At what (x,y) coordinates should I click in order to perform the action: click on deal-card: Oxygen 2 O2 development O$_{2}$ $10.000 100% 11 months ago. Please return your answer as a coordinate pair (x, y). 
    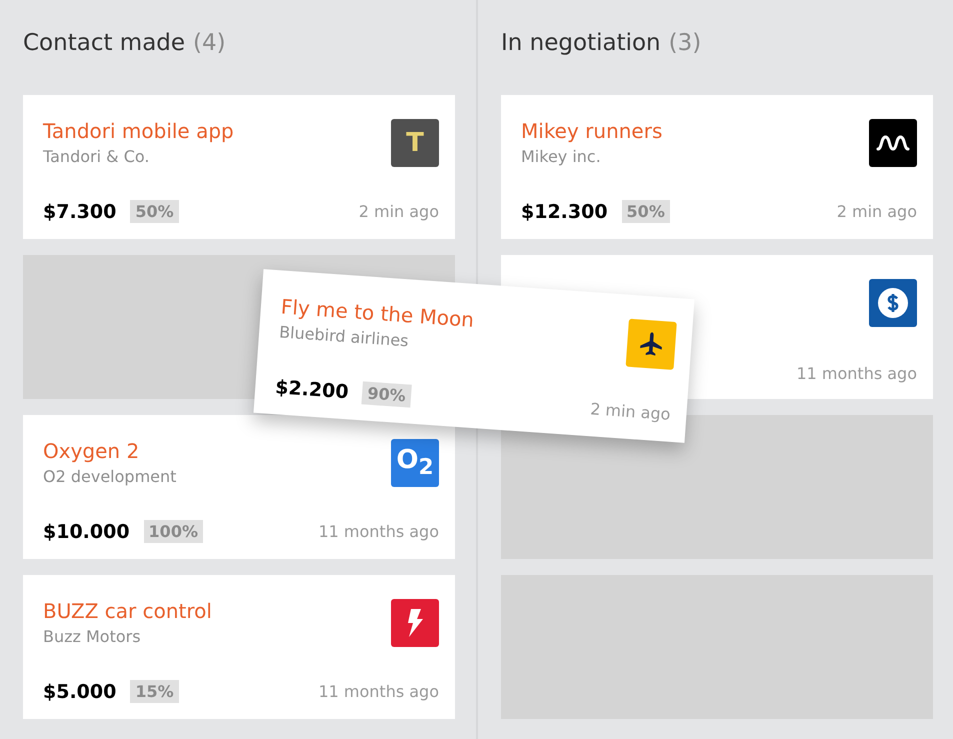
    Looking at the image, I should click on (239, 487).